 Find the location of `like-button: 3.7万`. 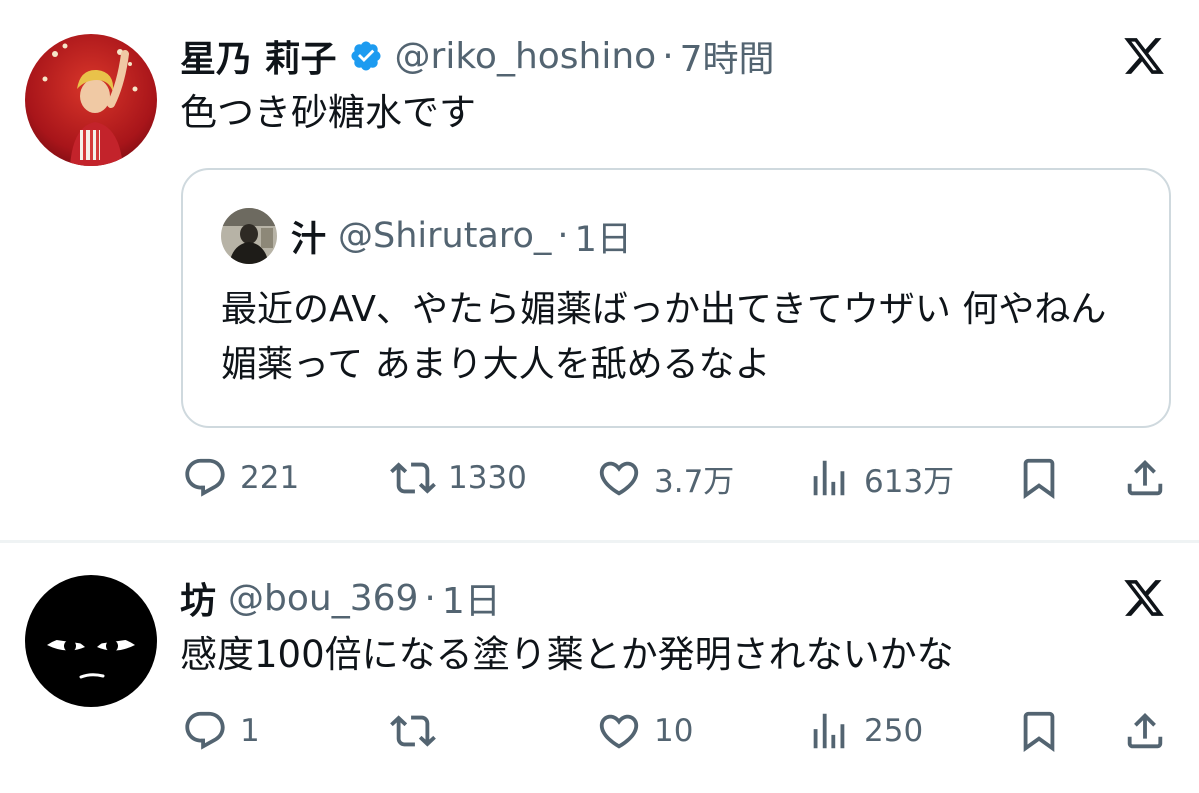

like-button: 3.7万 is located at coordinates (665, 478).